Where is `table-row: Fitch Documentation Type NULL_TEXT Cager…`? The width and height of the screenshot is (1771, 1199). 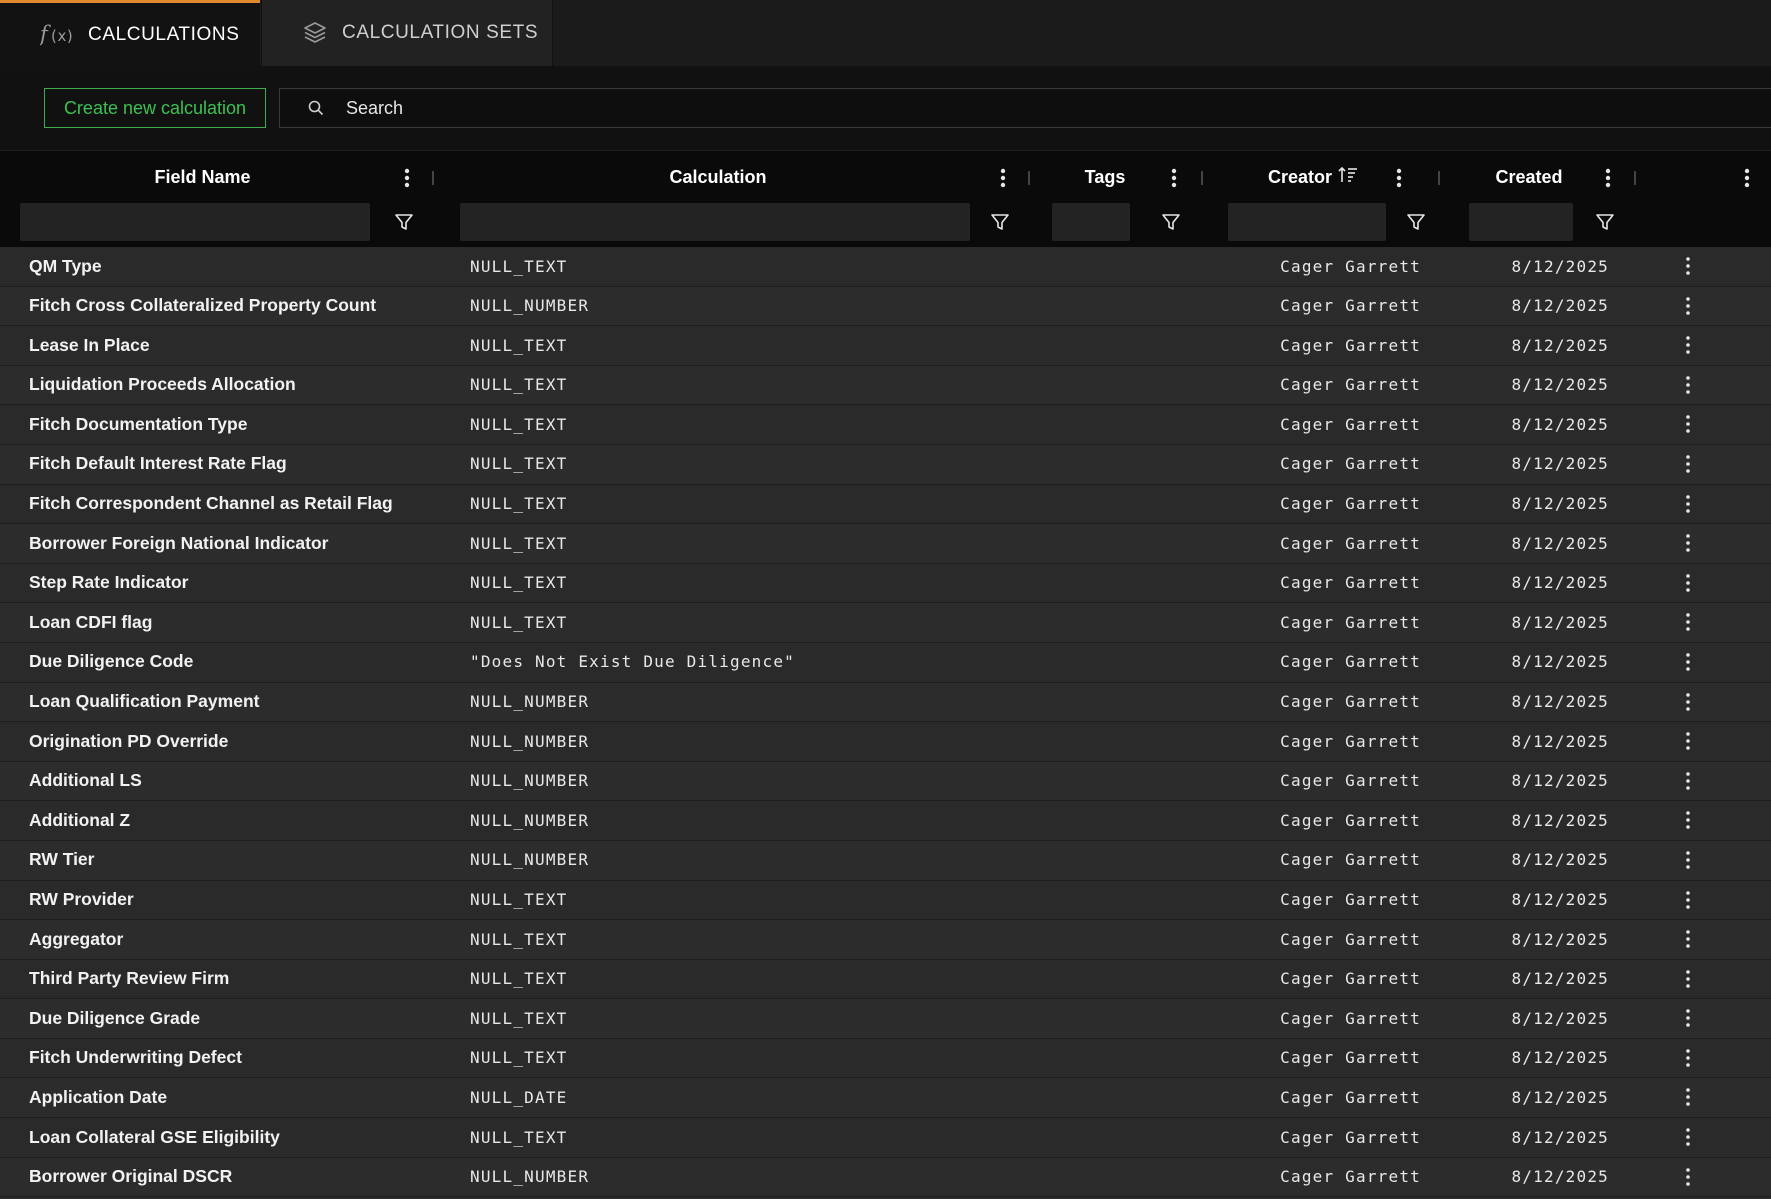 table-row: Fitch Documentation Type NULL_TEXT Cager… is located at coordinates (885, 425).